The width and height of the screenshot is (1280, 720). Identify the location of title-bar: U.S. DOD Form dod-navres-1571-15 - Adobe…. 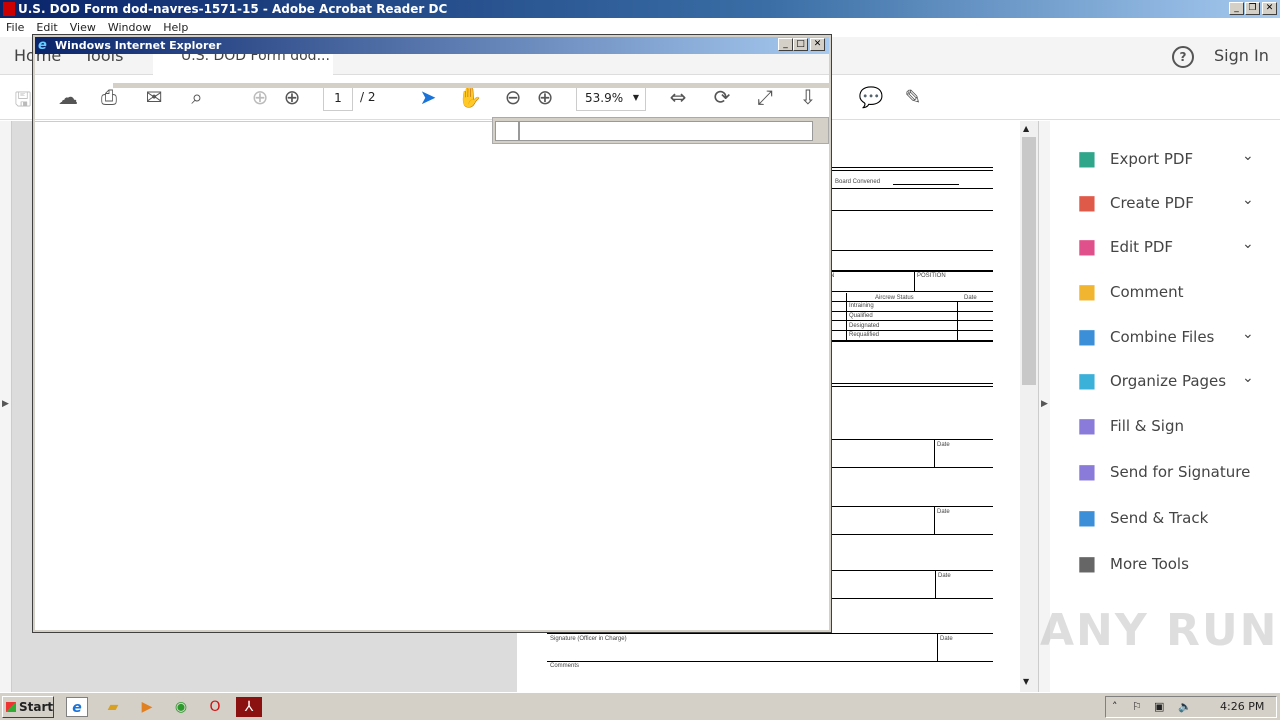
(640, 9).